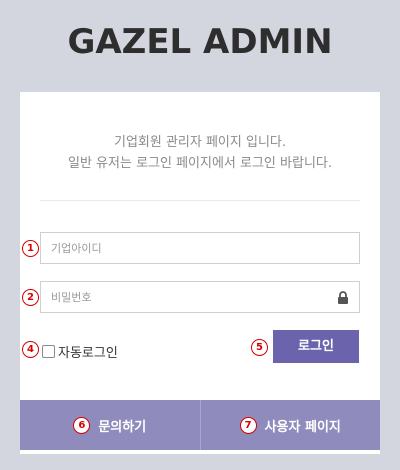 The image size is (400, 470). I want to click on annotation-badge-2: 2, so click(30, 297).